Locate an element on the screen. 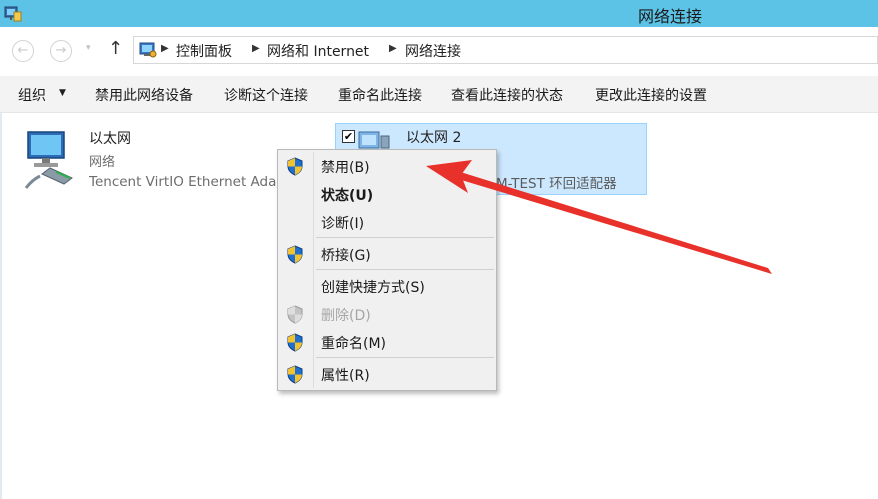 This screenshot has width=878, height=499. recent-locations-dropdown: ▾ is located at coordinates (88, 48).